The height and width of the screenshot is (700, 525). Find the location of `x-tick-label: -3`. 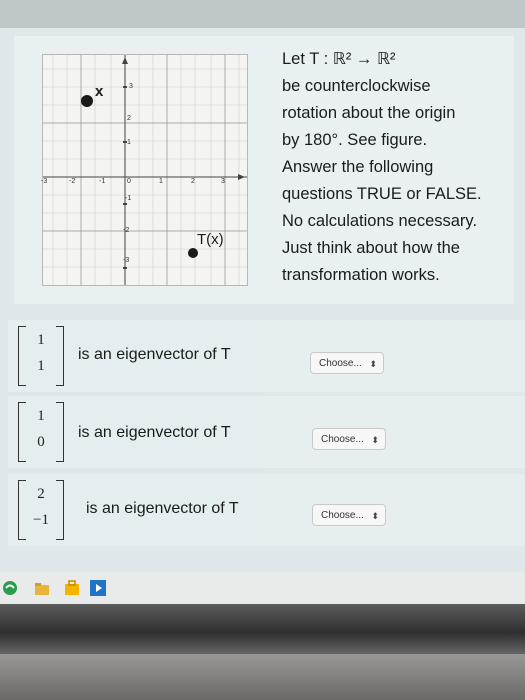

x-tick-label: -3 is located at coordinates (44, 181).